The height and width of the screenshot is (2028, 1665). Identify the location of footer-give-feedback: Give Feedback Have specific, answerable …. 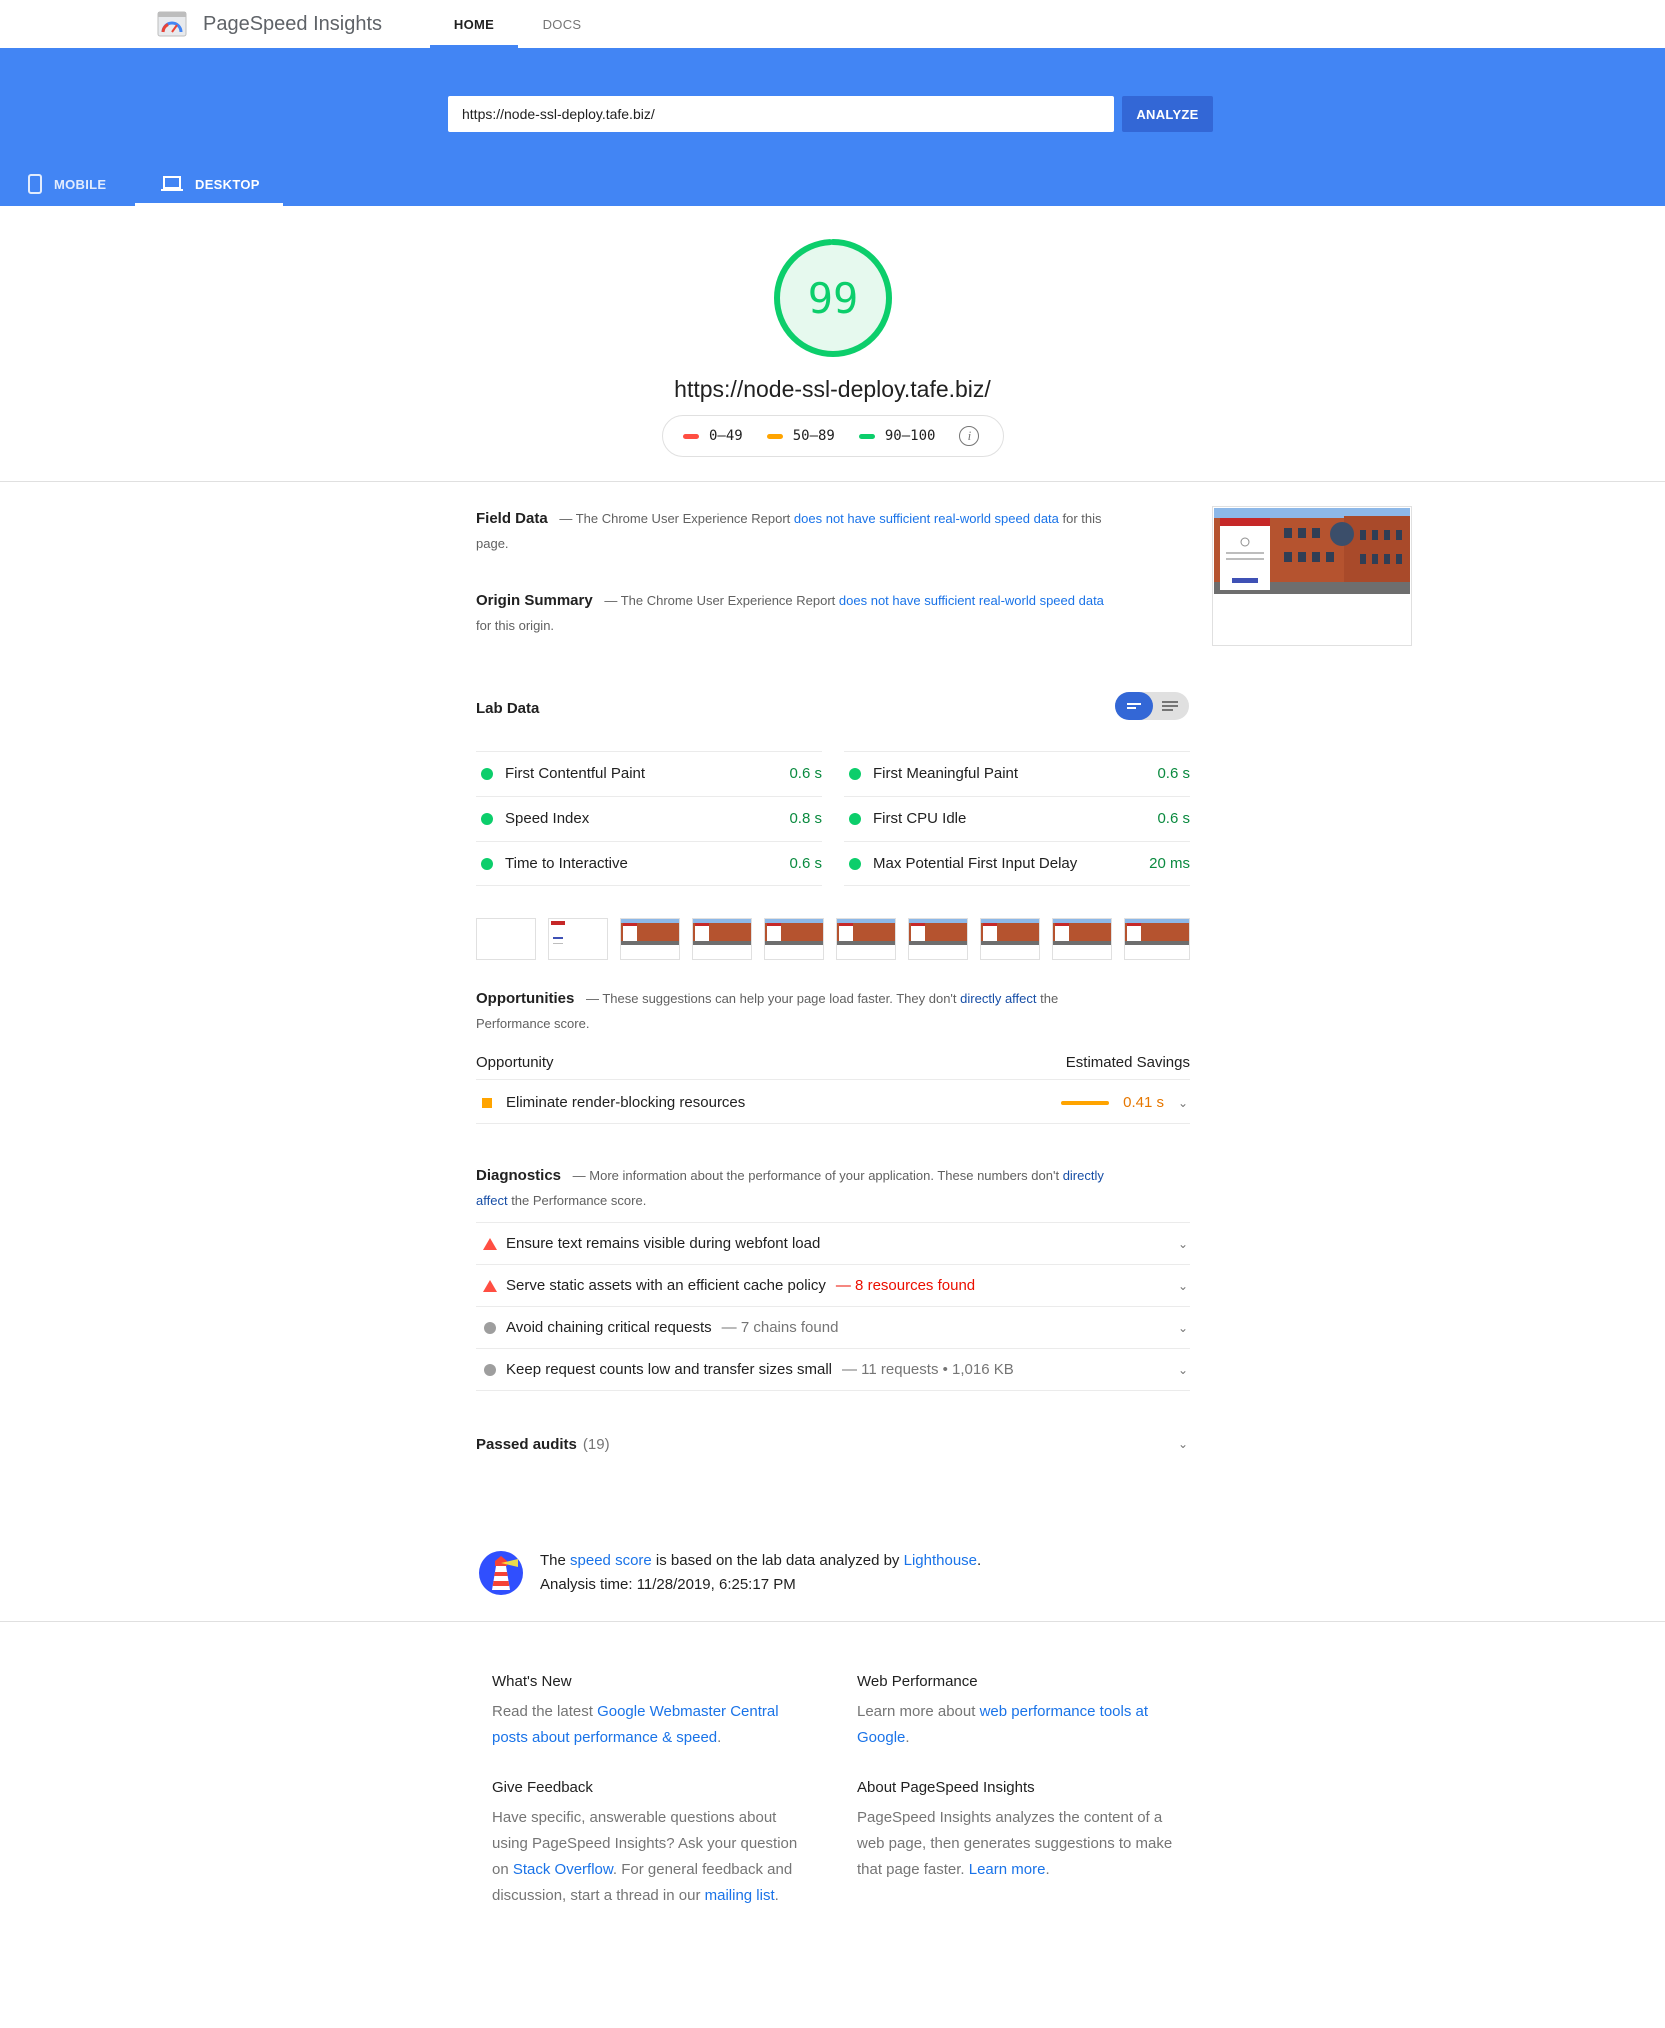
(652, 1842).